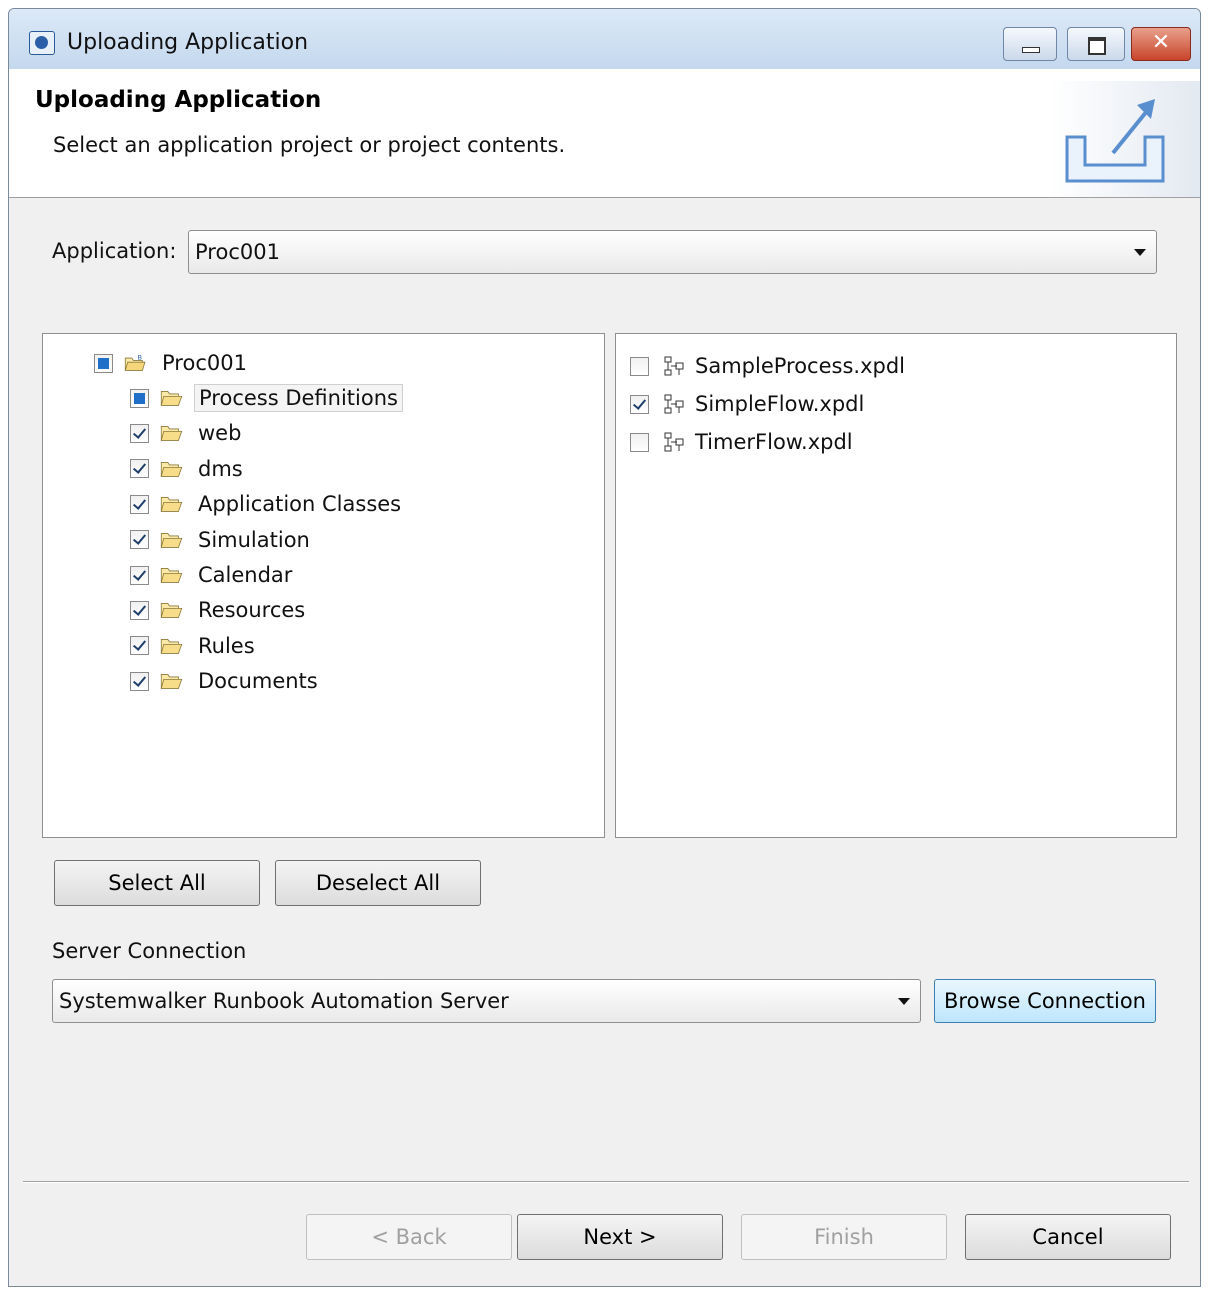 The width and height of the screenshot is (1209, 1295). I want to click on close-button: ✕, so click(1161, 44).